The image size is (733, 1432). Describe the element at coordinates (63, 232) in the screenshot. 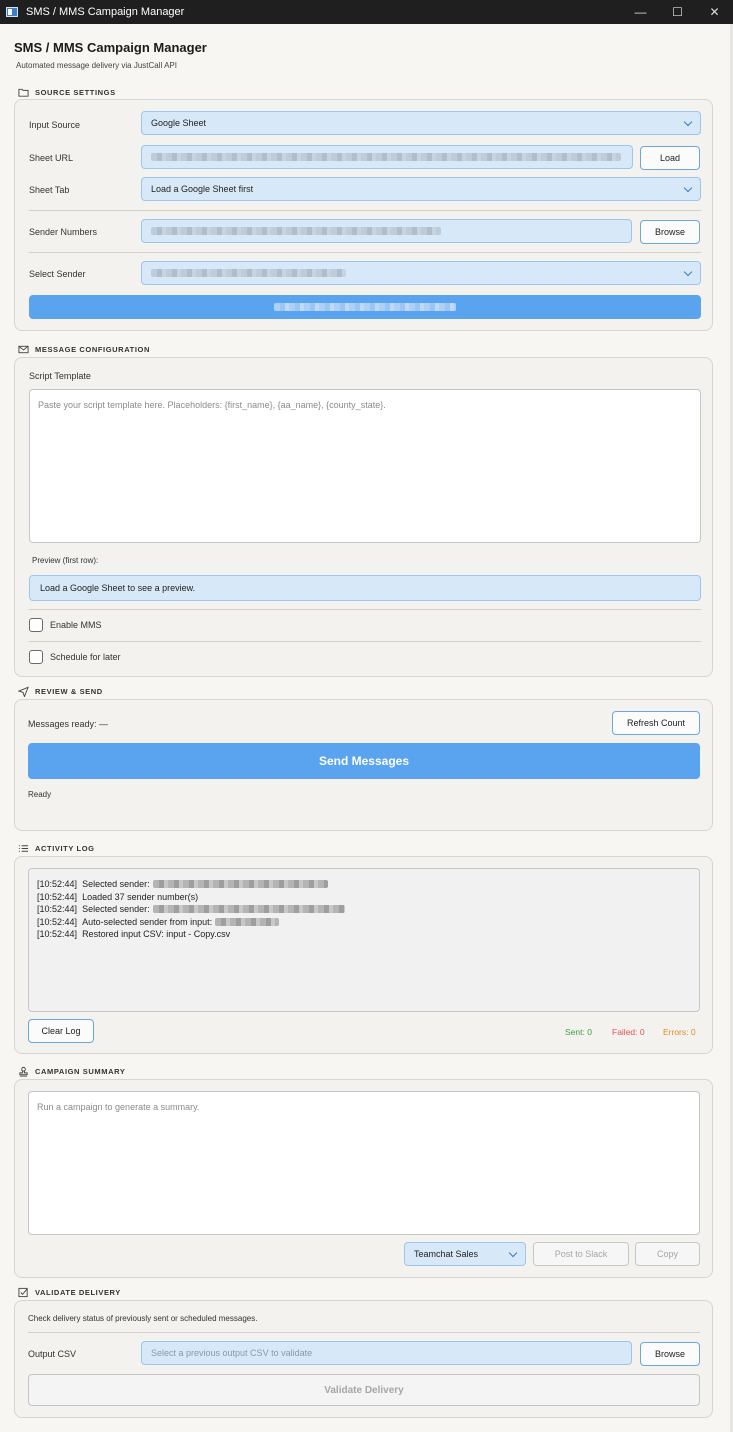

I see `sender-numbers-label: Sender Numbers` at that location.